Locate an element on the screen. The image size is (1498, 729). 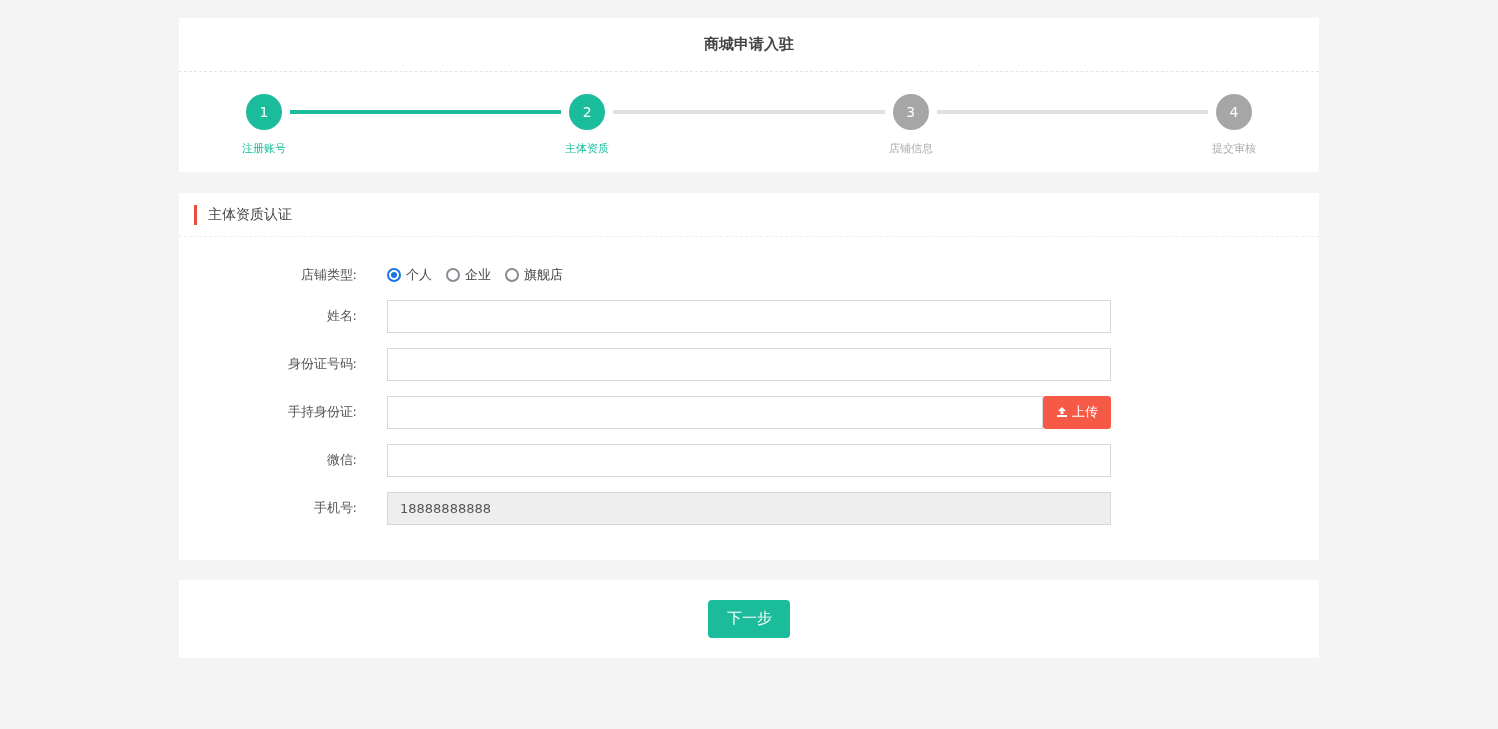
radio-option: 个人 is located at coordinates (409, 275).